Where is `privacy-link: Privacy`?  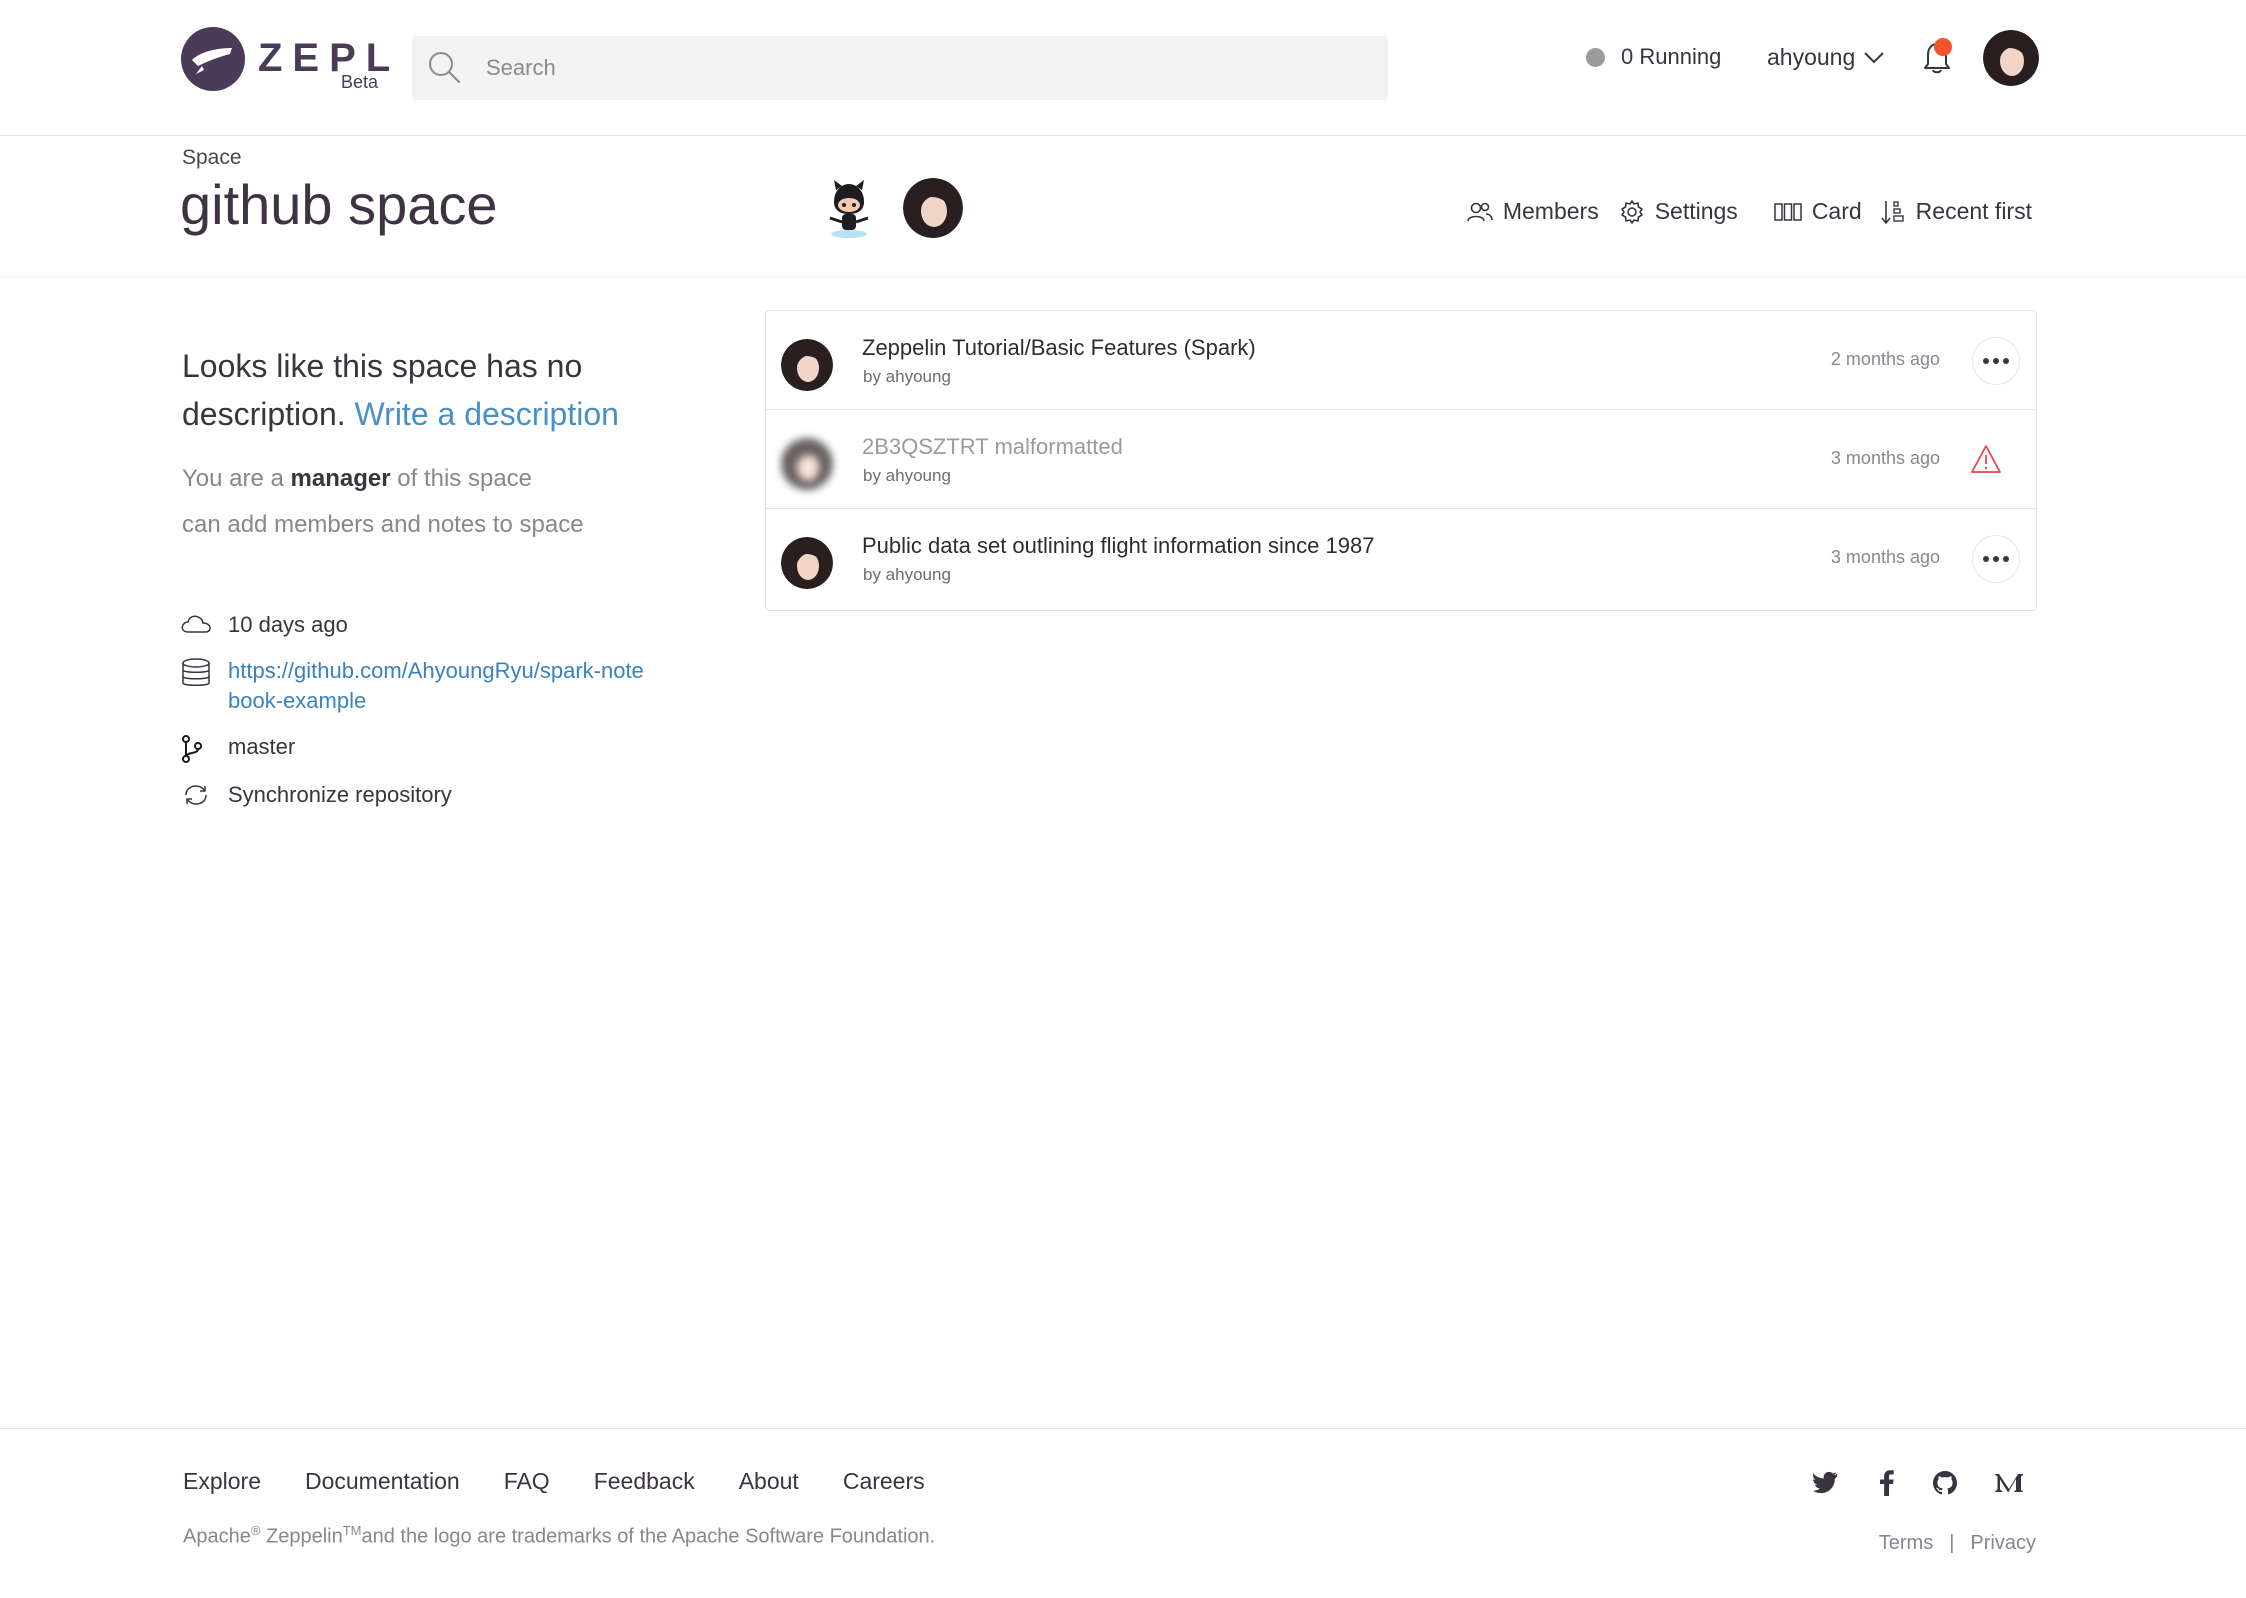
privacy-link: Privacy is located at coordinates (2003, 1543).